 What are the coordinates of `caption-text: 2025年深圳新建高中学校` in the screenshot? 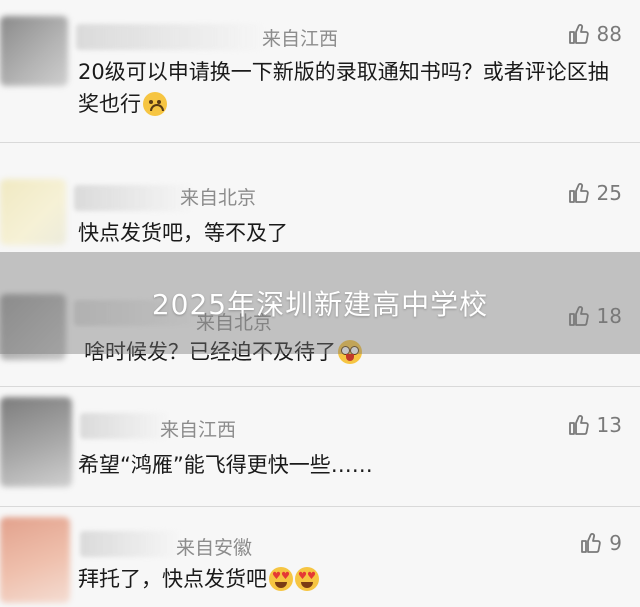 It's located at (320, 304).